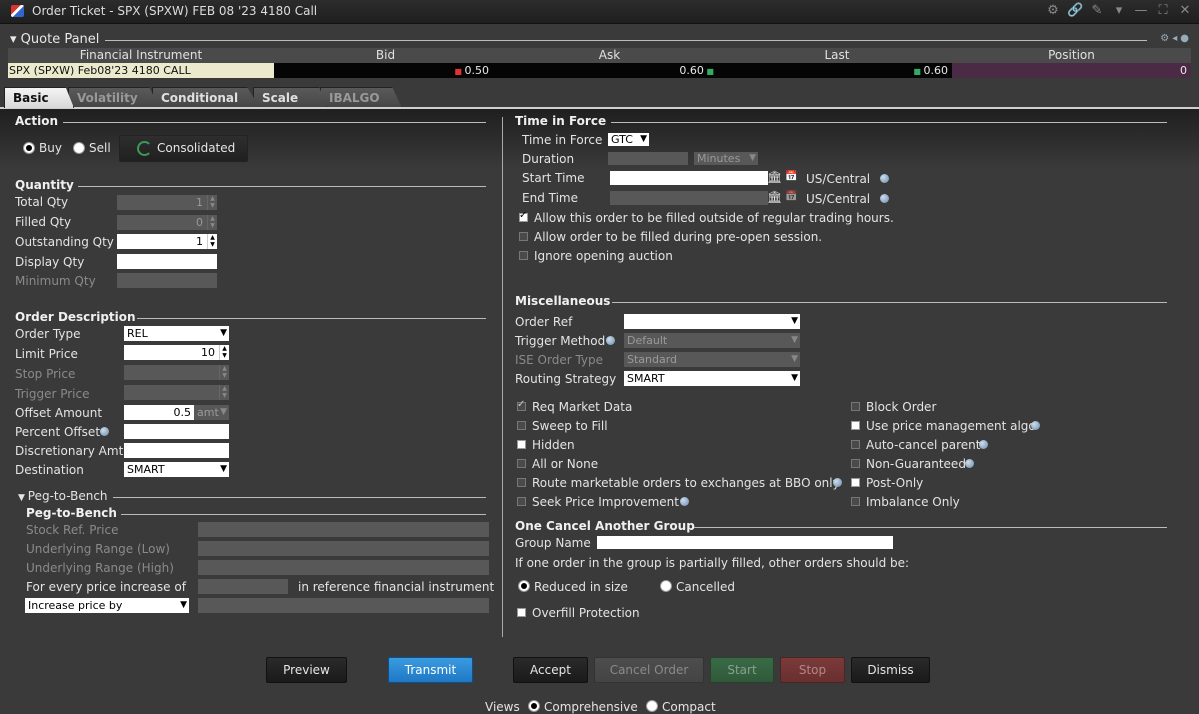 This screenshot has height=714, width=1199. What do you see at coordinates (712, 321) in the screenshot?
I see `order-ref-select: ▼` at bounding box center [712, 321].